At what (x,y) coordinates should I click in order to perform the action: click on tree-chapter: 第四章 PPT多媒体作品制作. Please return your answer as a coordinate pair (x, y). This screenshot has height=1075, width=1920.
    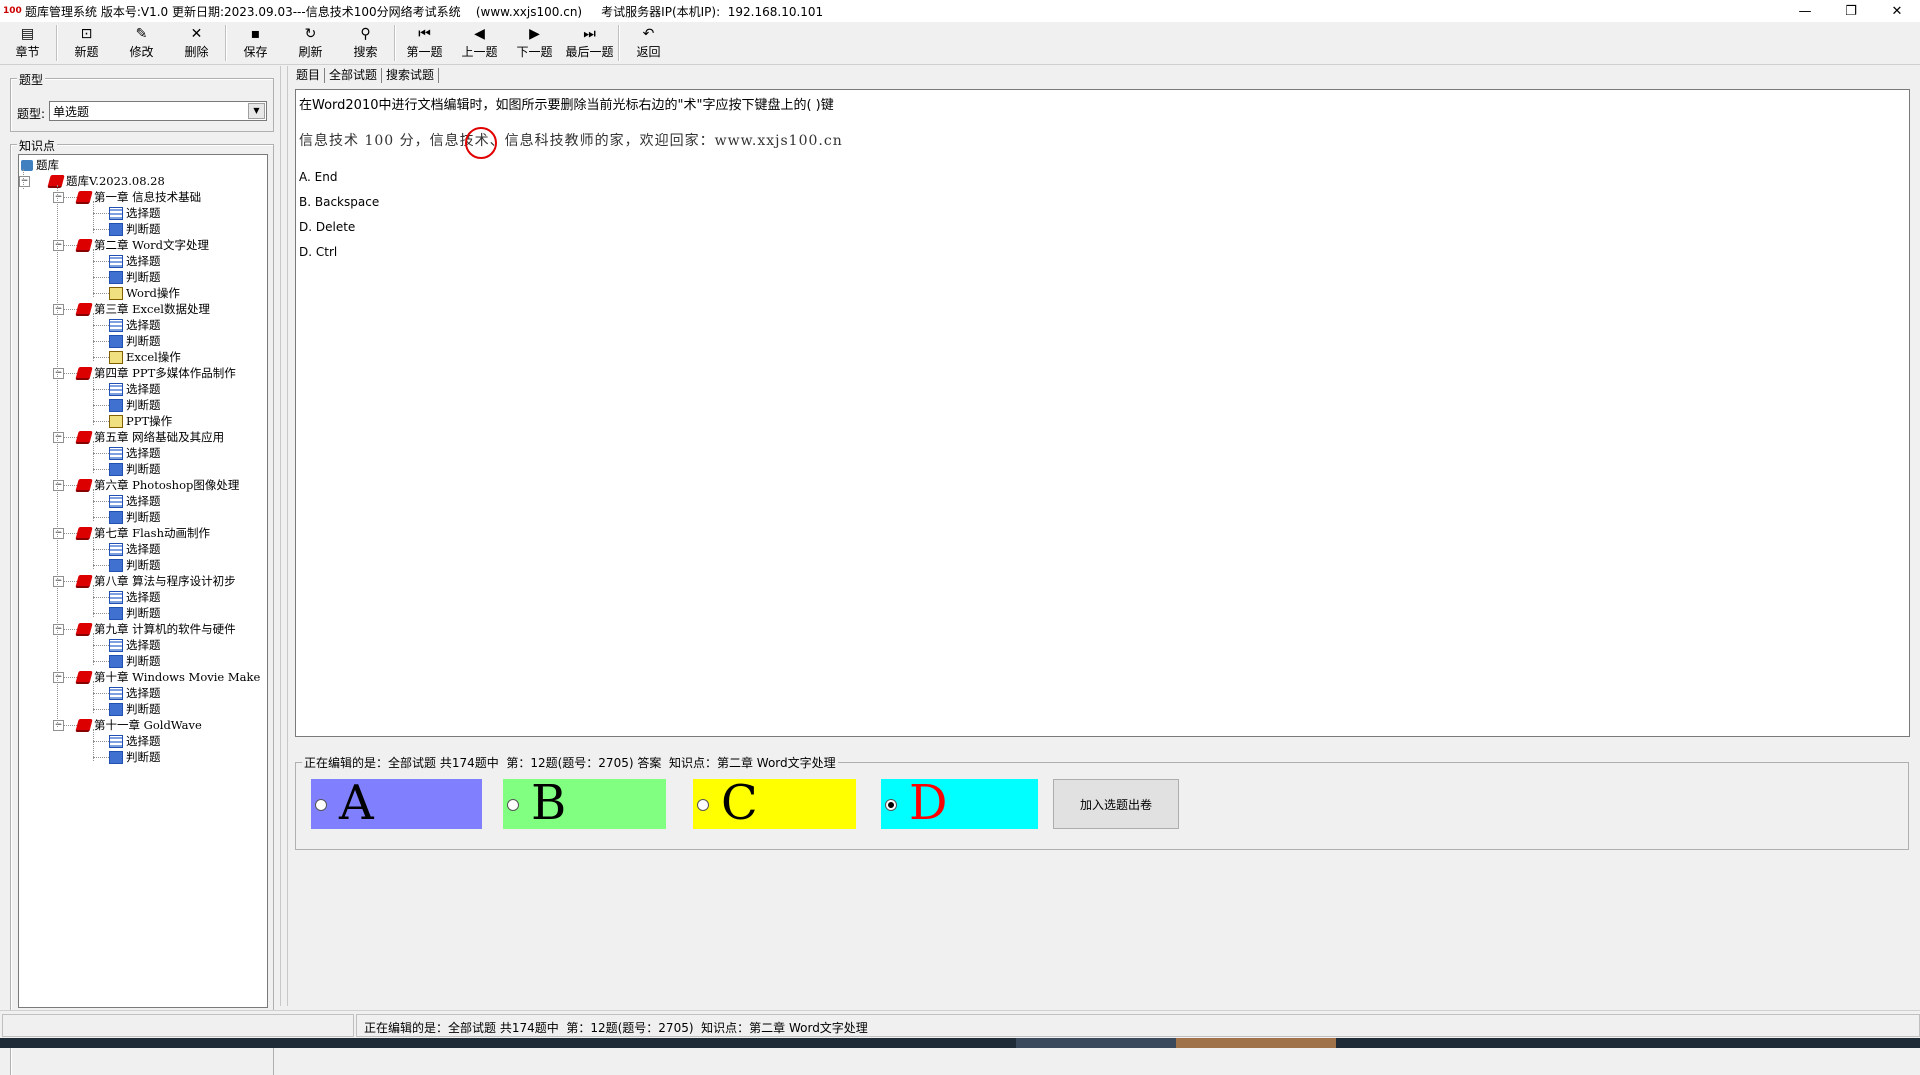
    Looking at the image, I should click on (155, 373).